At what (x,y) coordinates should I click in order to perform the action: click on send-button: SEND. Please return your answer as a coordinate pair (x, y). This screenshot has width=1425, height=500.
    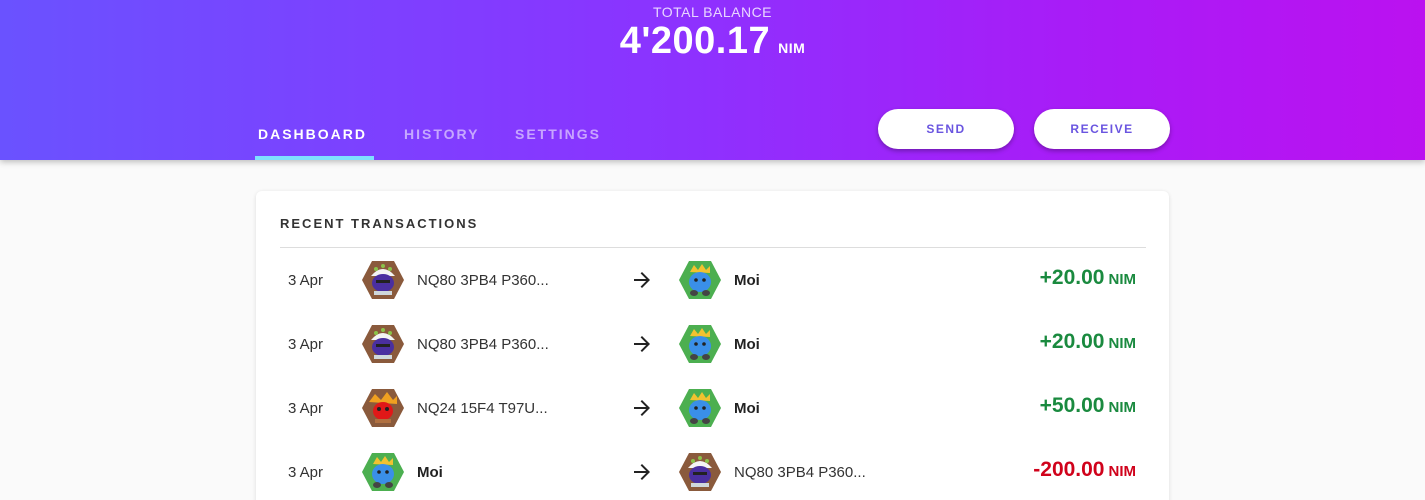
    Looking at the image, I should click on (946, 129).